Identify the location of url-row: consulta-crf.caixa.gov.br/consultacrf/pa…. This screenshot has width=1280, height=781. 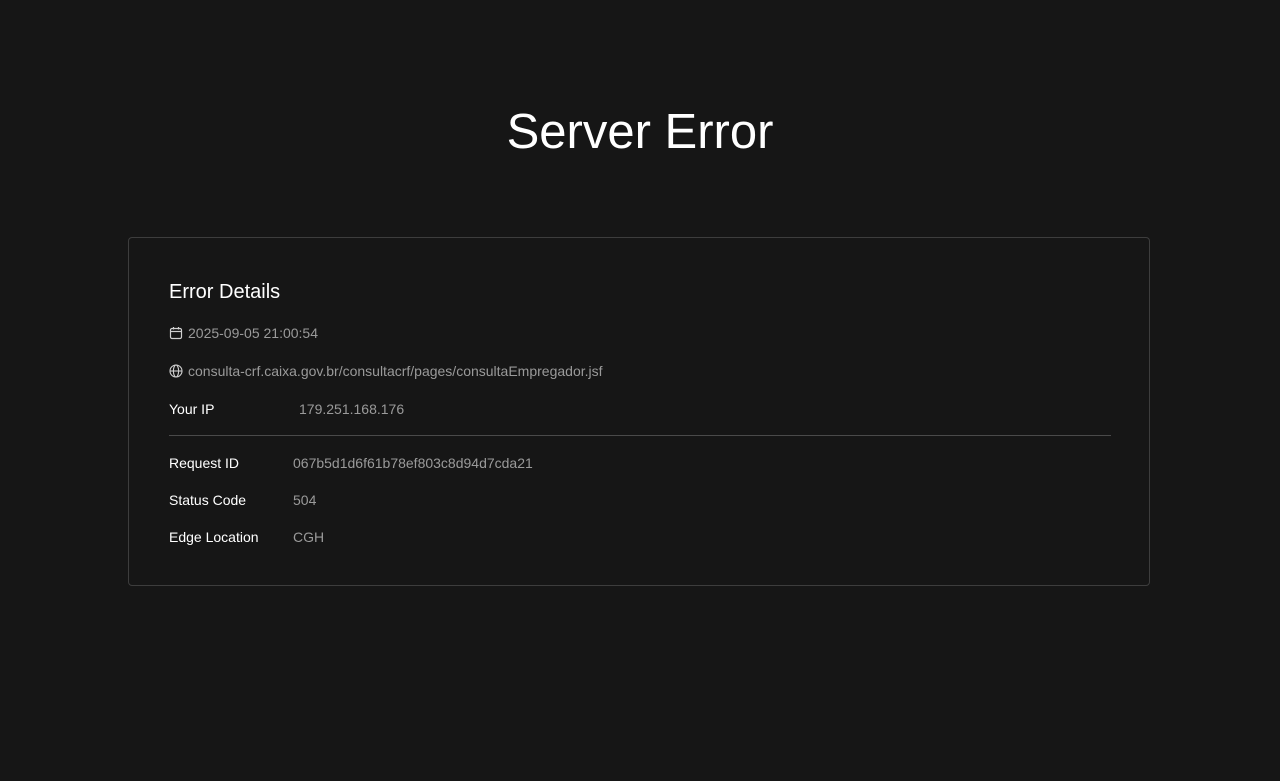
(386, 371).